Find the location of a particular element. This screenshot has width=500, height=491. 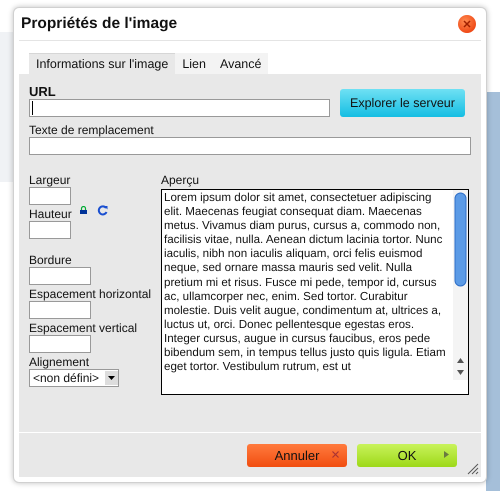

alt-text-field is located at coordinates (250, 146).